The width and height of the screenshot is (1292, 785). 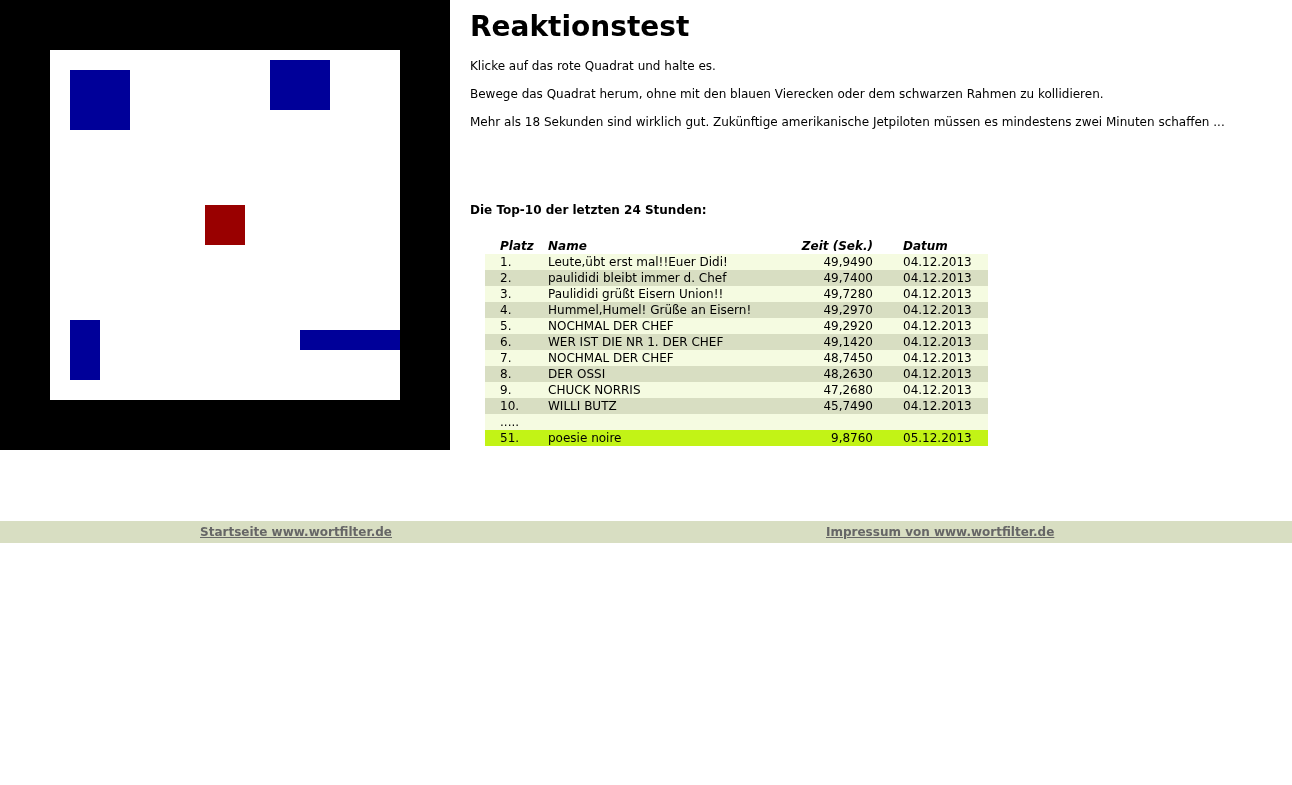 What do you see at coordinates (848, 406) in the screenshot?
I see `table-cell: 45,7490` at bounding box center [848, 406].